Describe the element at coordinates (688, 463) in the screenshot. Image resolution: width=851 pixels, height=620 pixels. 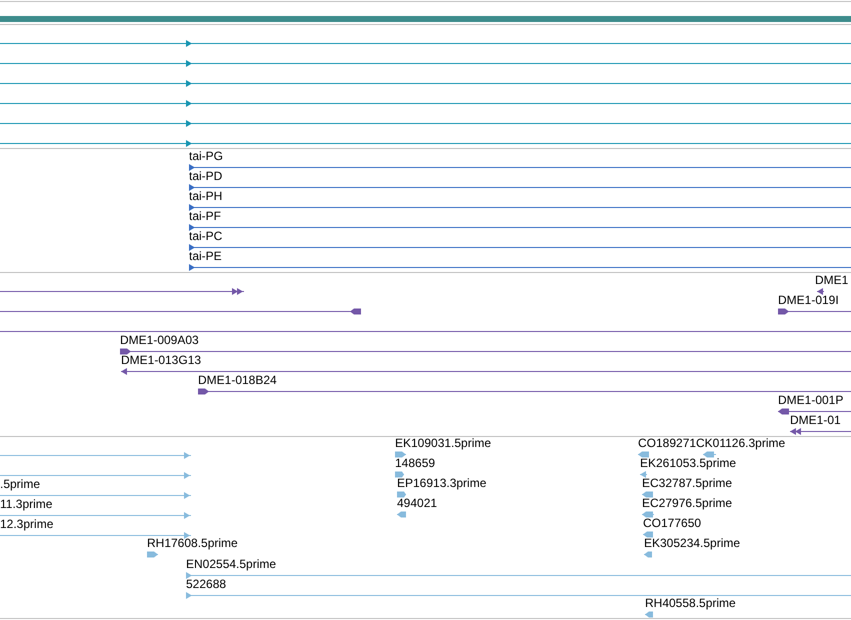
I see `feature-label: EK261053.5prime` at that location.